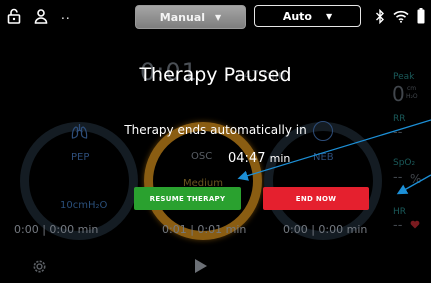 Image resolution: width=431 pixels, height=283 pixels. What do you see at coordinates (66, 15) in the screenshot?
I see `profile-more: ..` at bounding box center [66, 15].